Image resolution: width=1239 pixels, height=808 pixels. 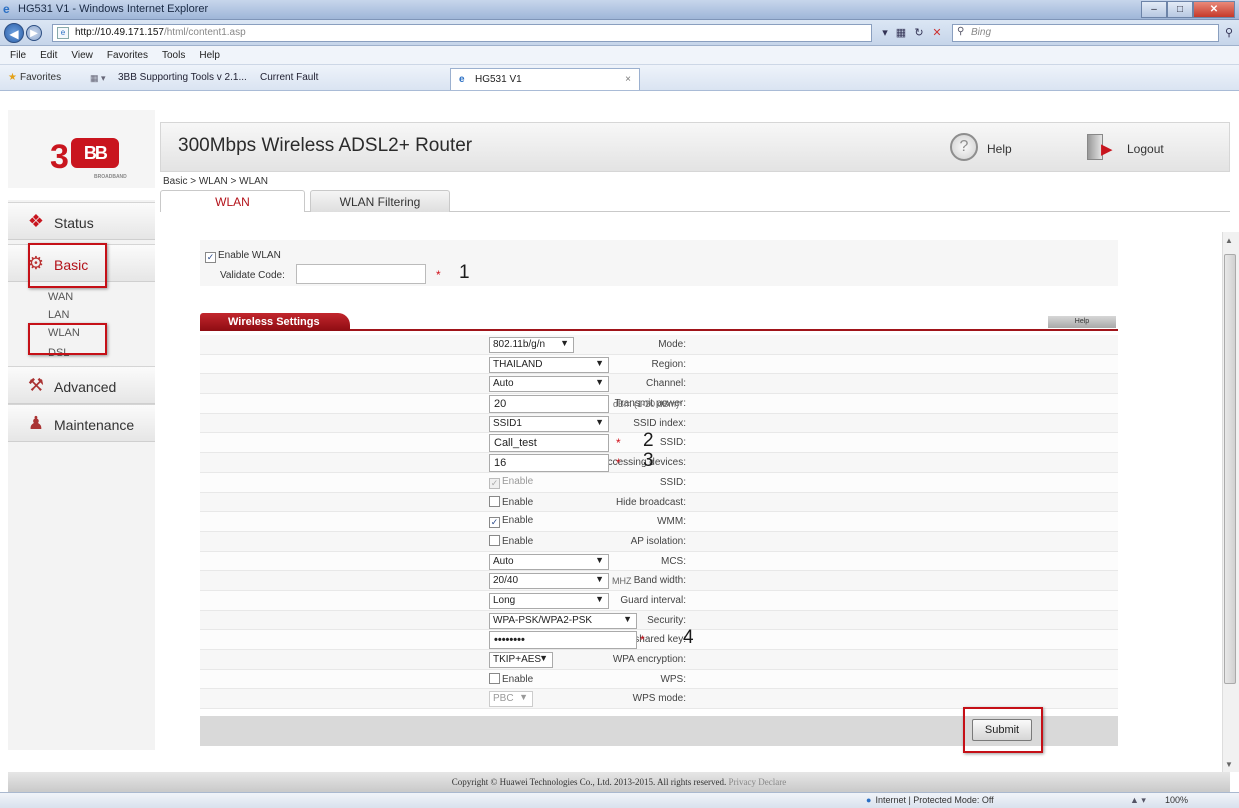 I want to click on scroll-down-icon: ▼, so click(x=1229, y=764).